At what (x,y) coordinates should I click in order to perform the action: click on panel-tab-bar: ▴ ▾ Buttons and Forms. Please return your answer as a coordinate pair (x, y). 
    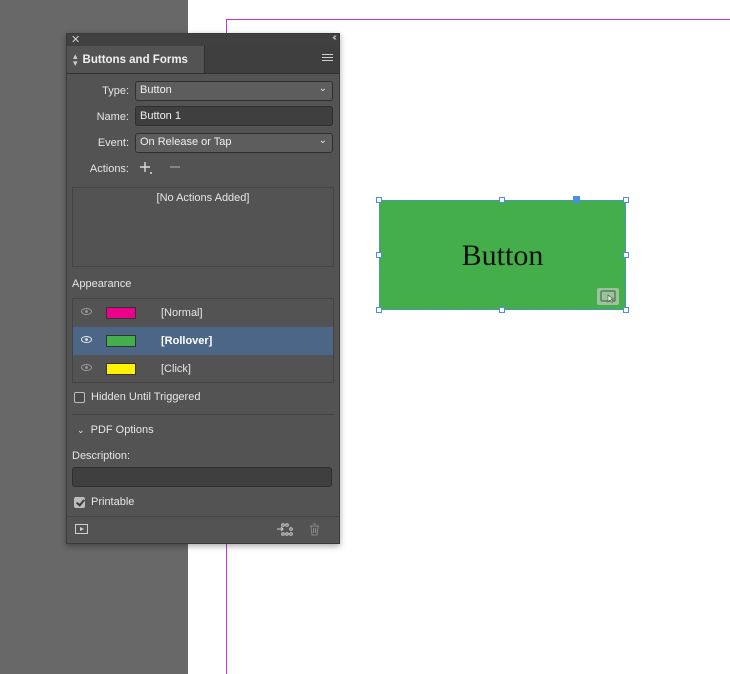
    Looking at the image, I should click on (203, 60).